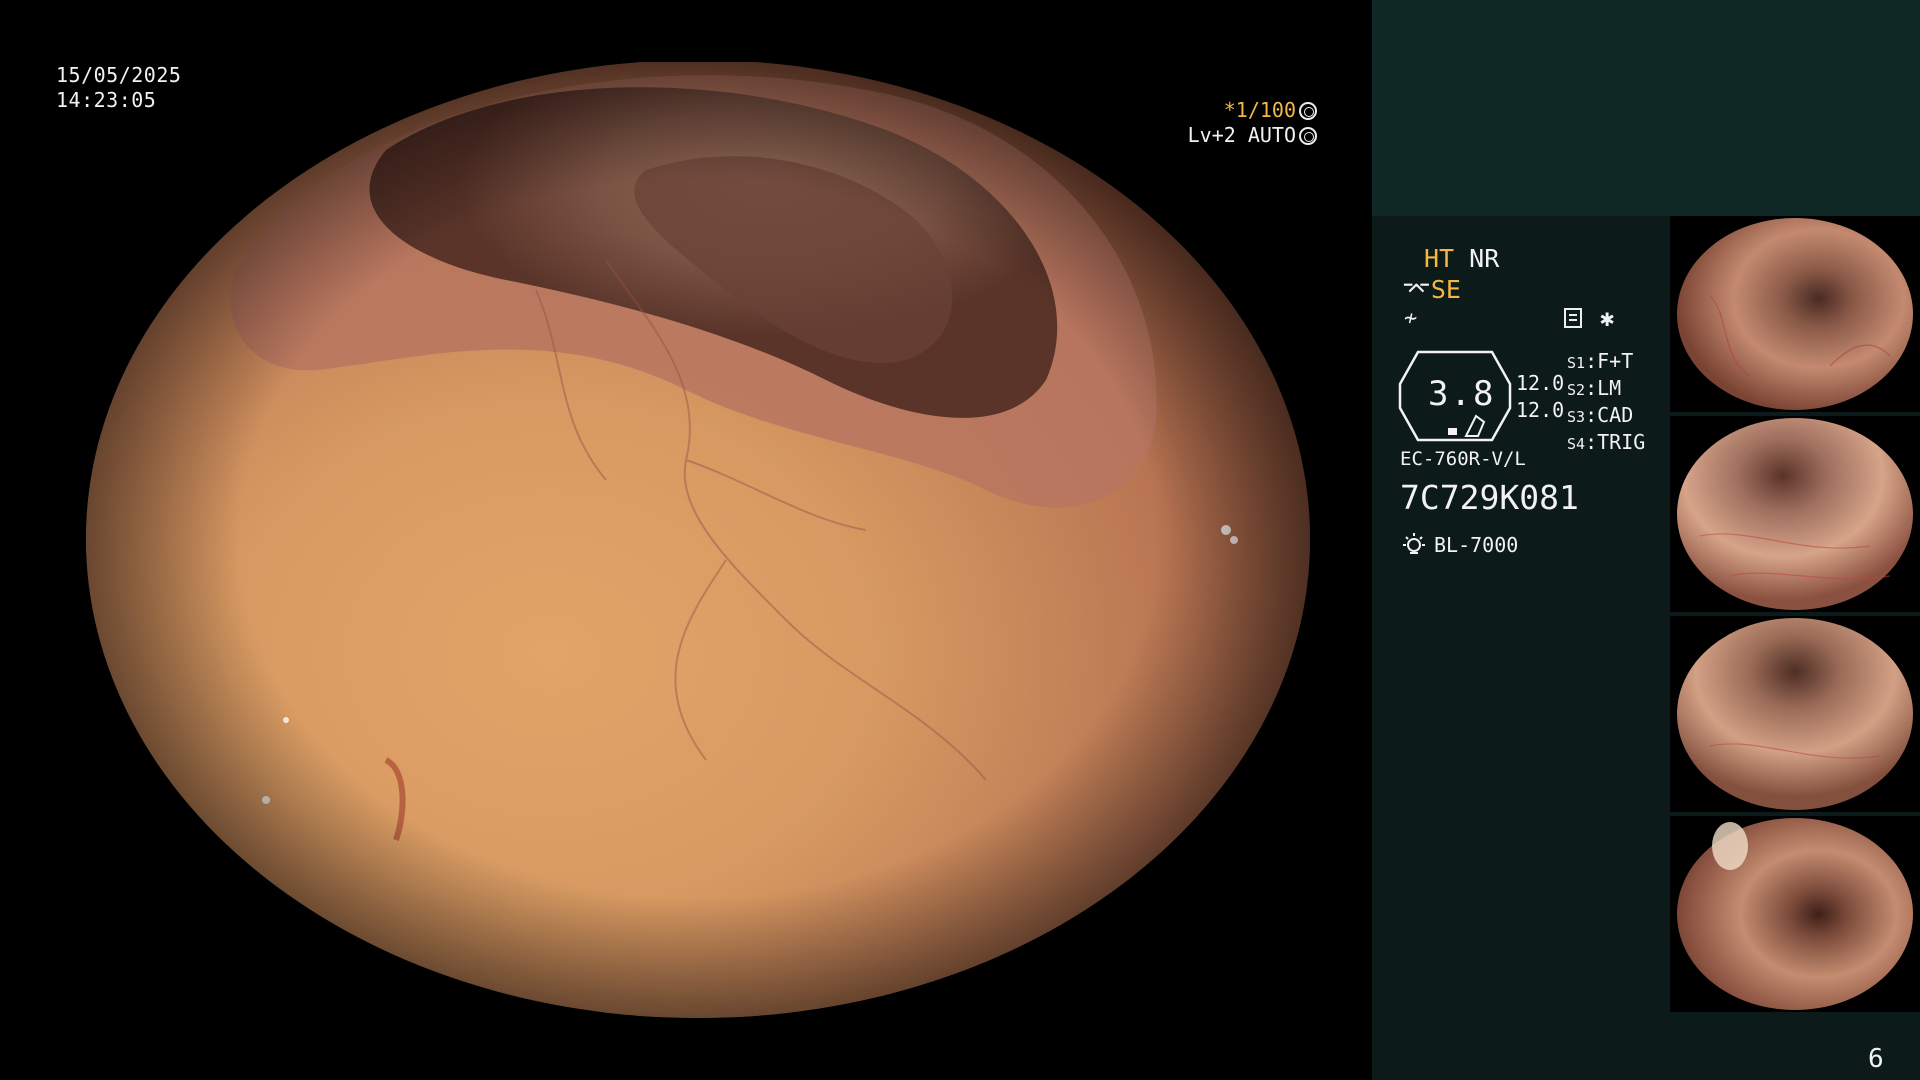  Describe the element at coordinates (1876, 1059) in the screenshot. I see `page-number: 6` at that location.